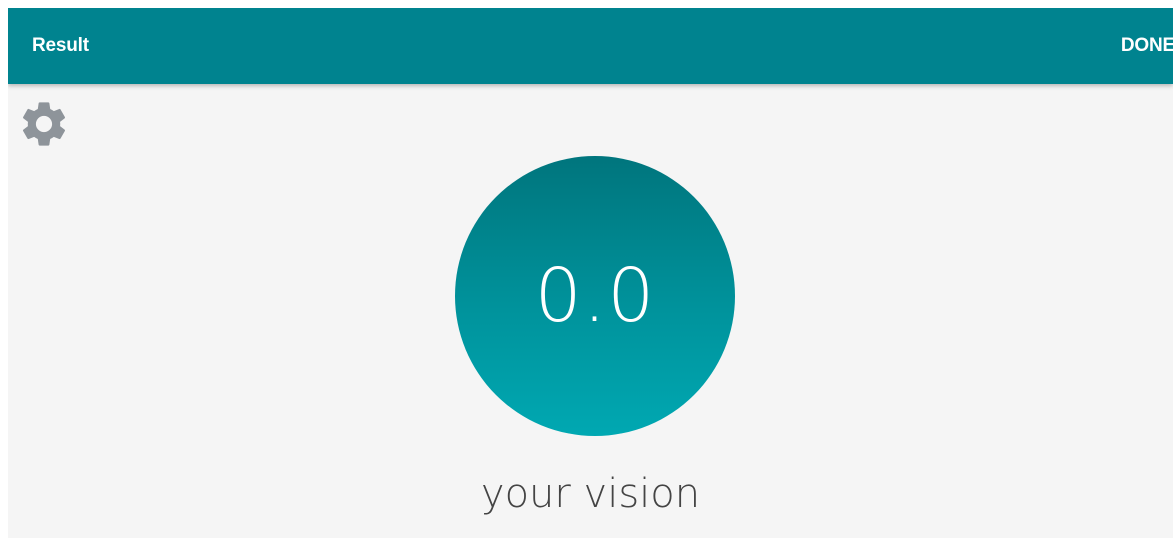  Describe the element at coordinates (60, 45) in the screenshot. I see `page-title: Result` at that location.